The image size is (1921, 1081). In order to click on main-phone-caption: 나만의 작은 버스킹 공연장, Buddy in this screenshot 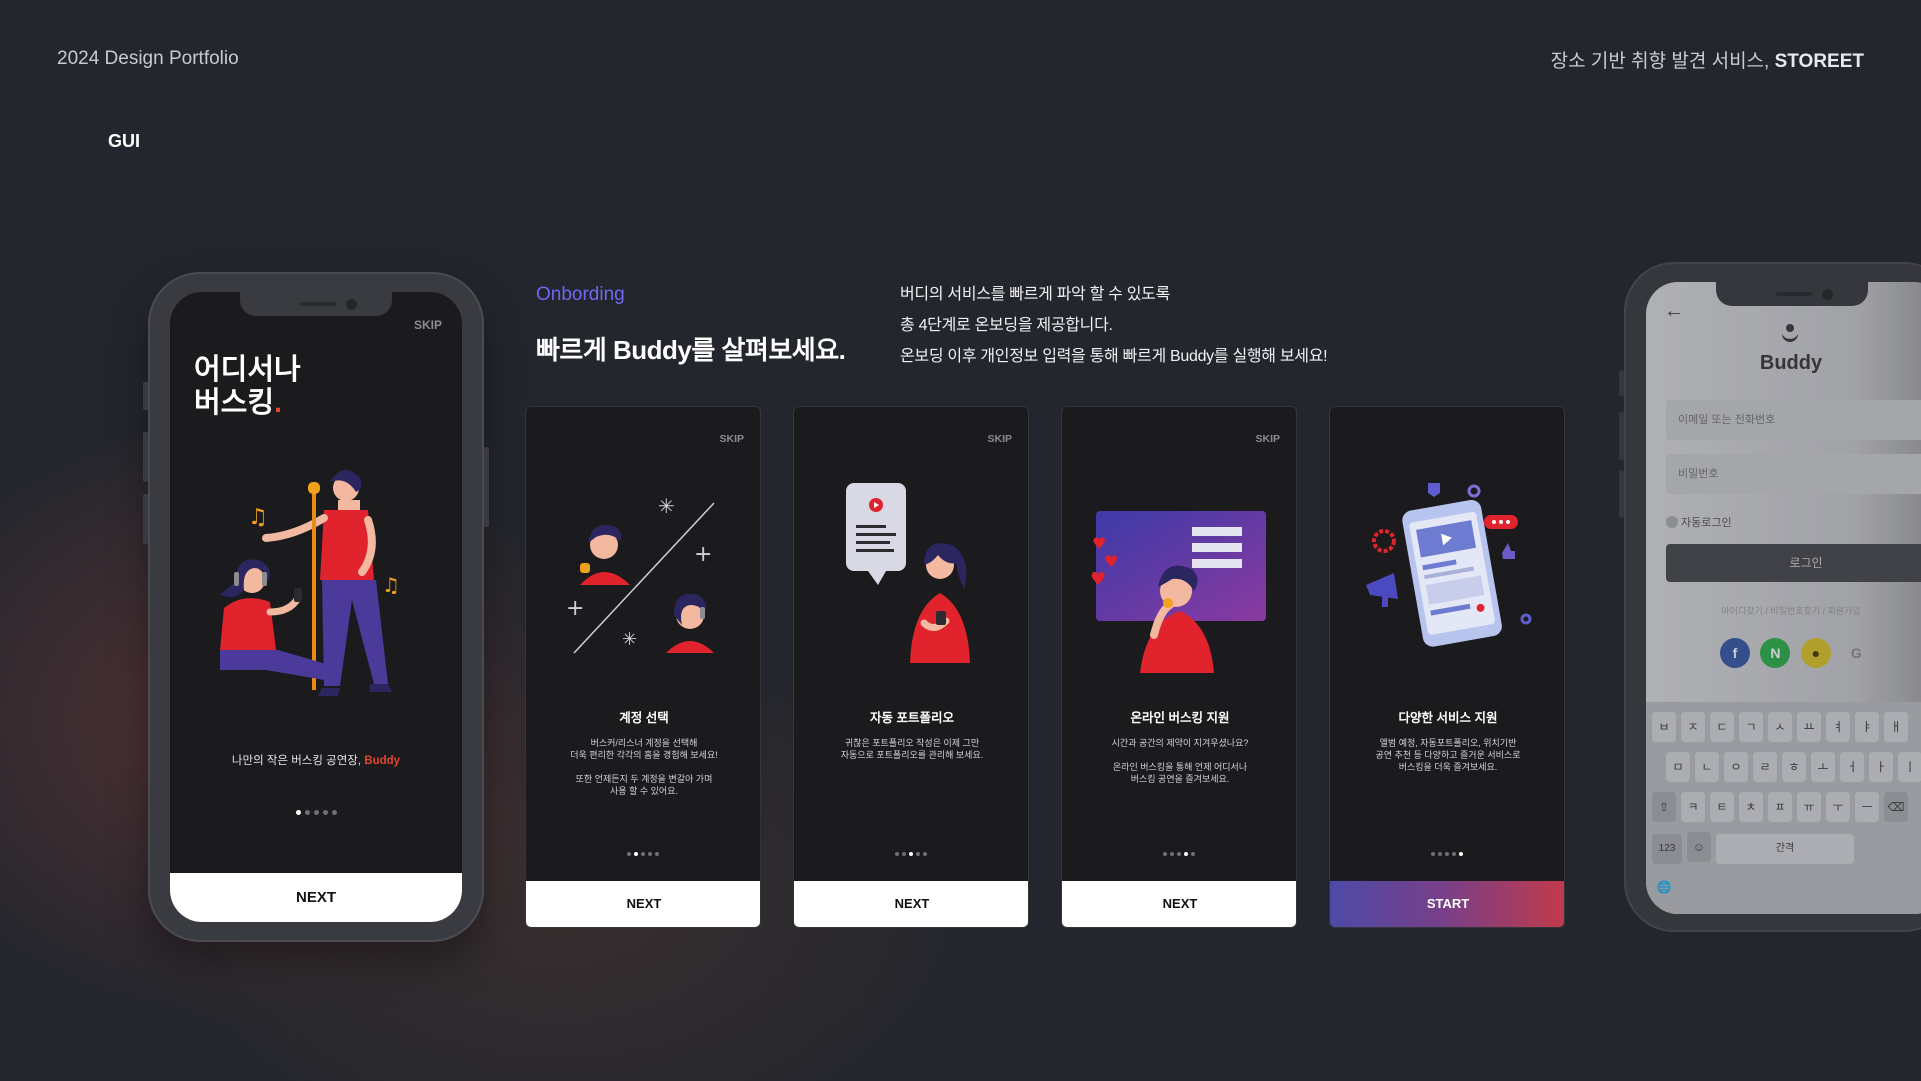, I will do `click(316, 761)`.